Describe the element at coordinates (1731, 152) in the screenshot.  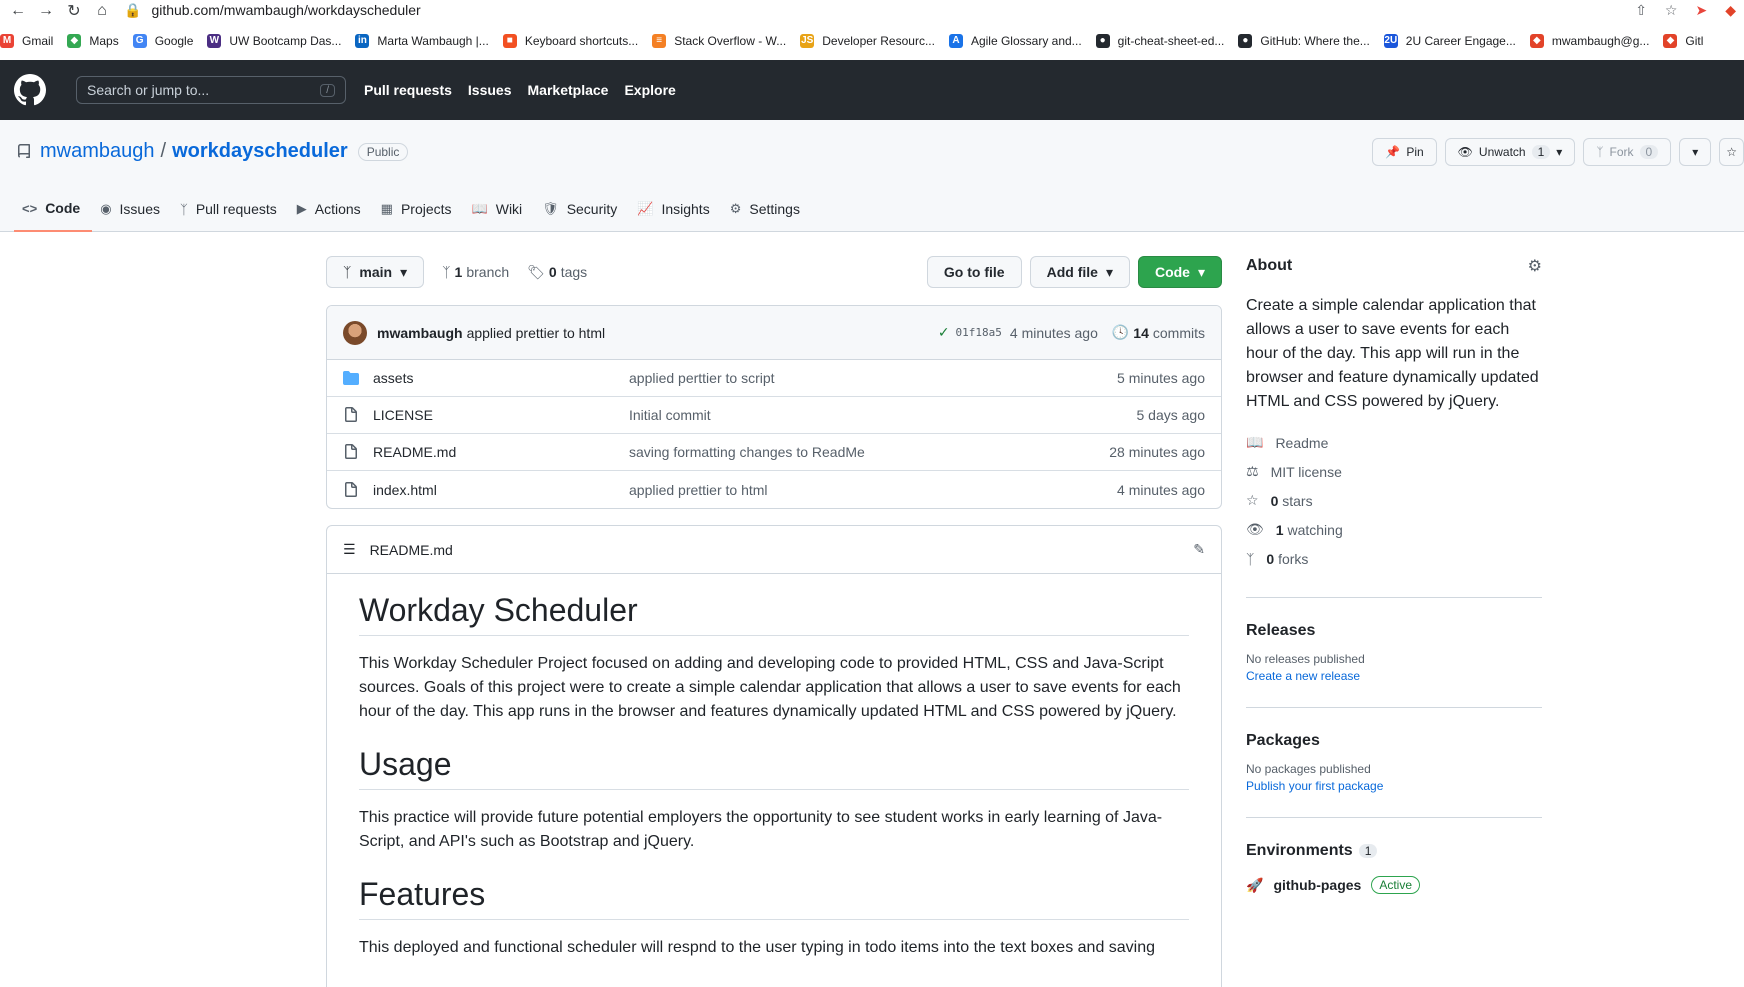
I see `star-button: ☆` at that location.